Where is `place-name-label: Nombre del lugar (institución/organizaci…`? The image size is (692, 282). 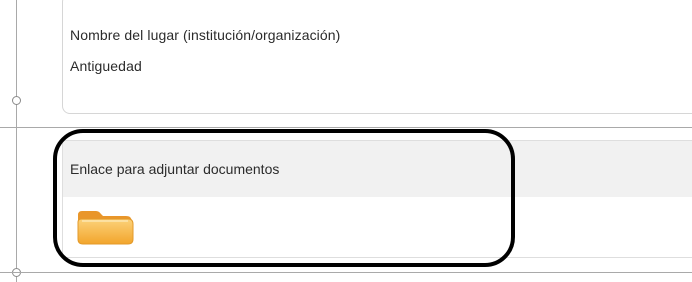 place-name-label: Nombre del lugar (institución/organizaci… is located at coordinates (205, 35).